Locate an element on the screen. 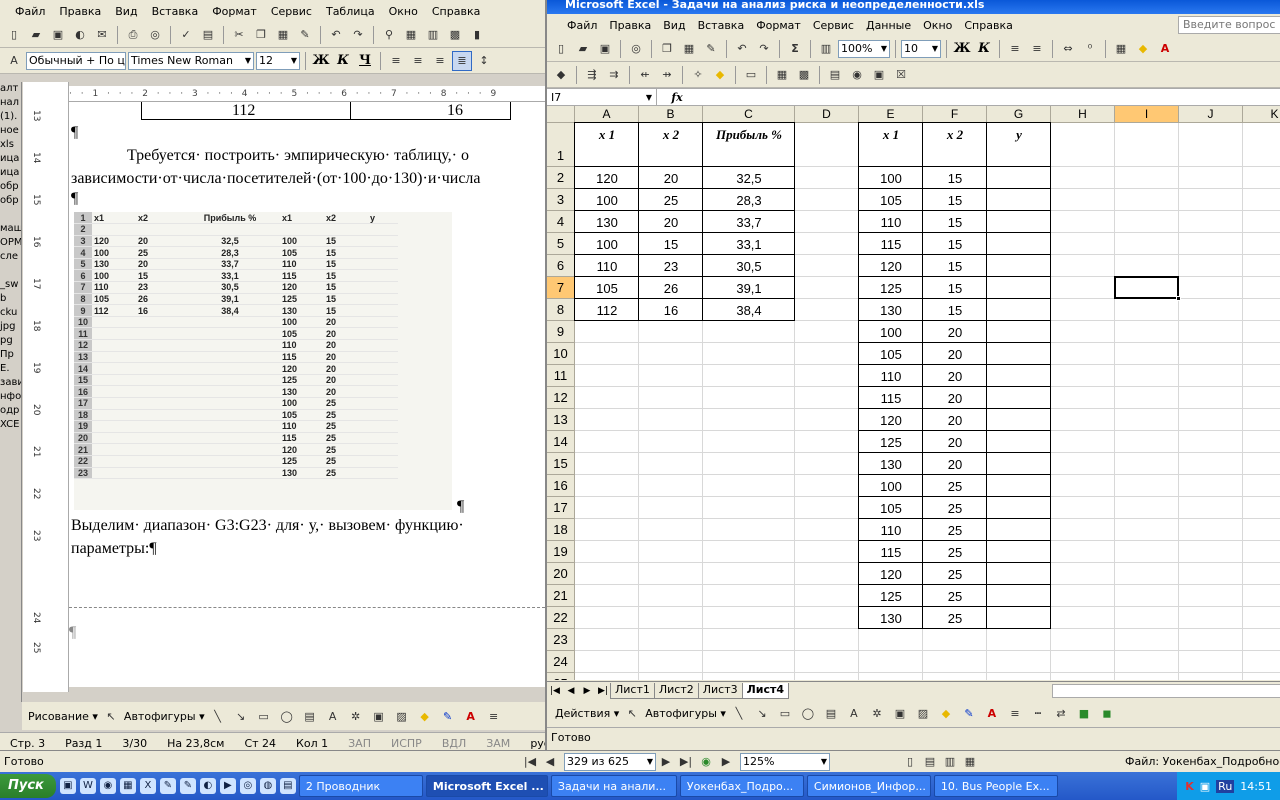  column-header-b: B is located at coordinates (671, 114).